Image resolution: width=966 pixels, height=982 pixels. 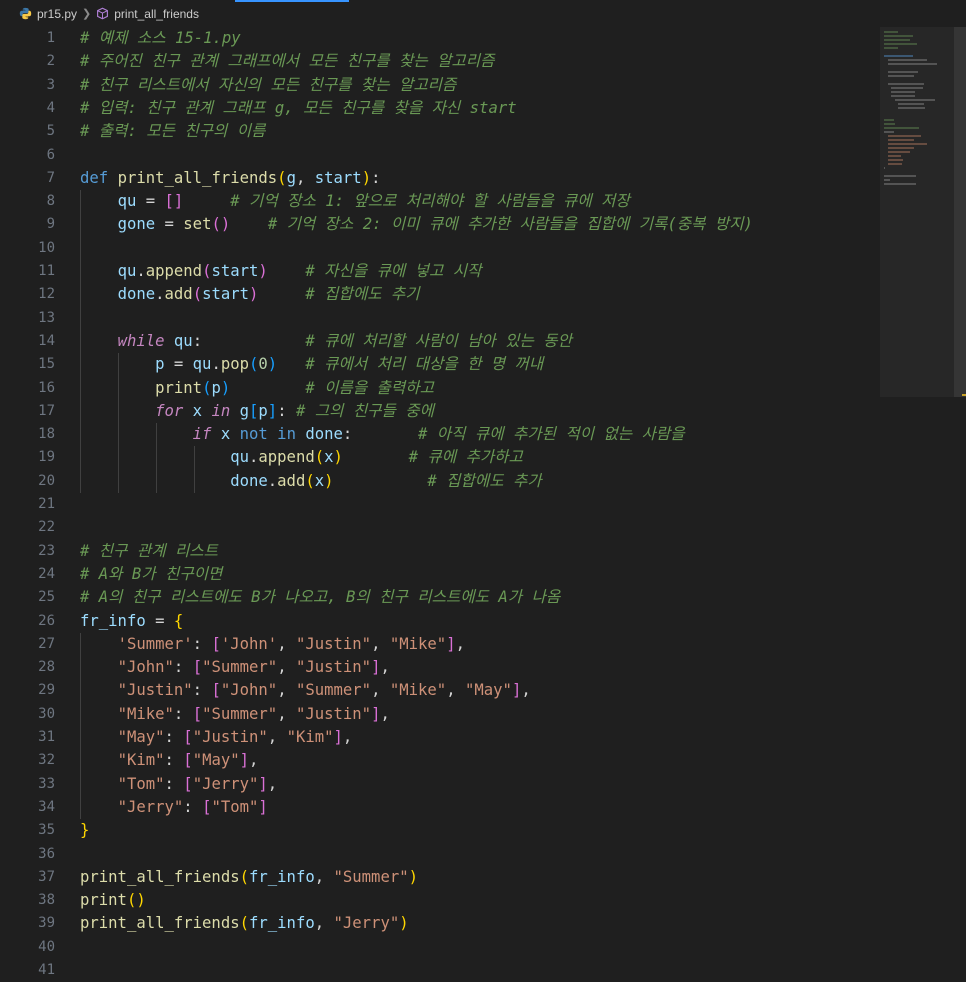 I want to click on code-token: # 출력: 모든 친구의 이름, so click(x=173, y=131).